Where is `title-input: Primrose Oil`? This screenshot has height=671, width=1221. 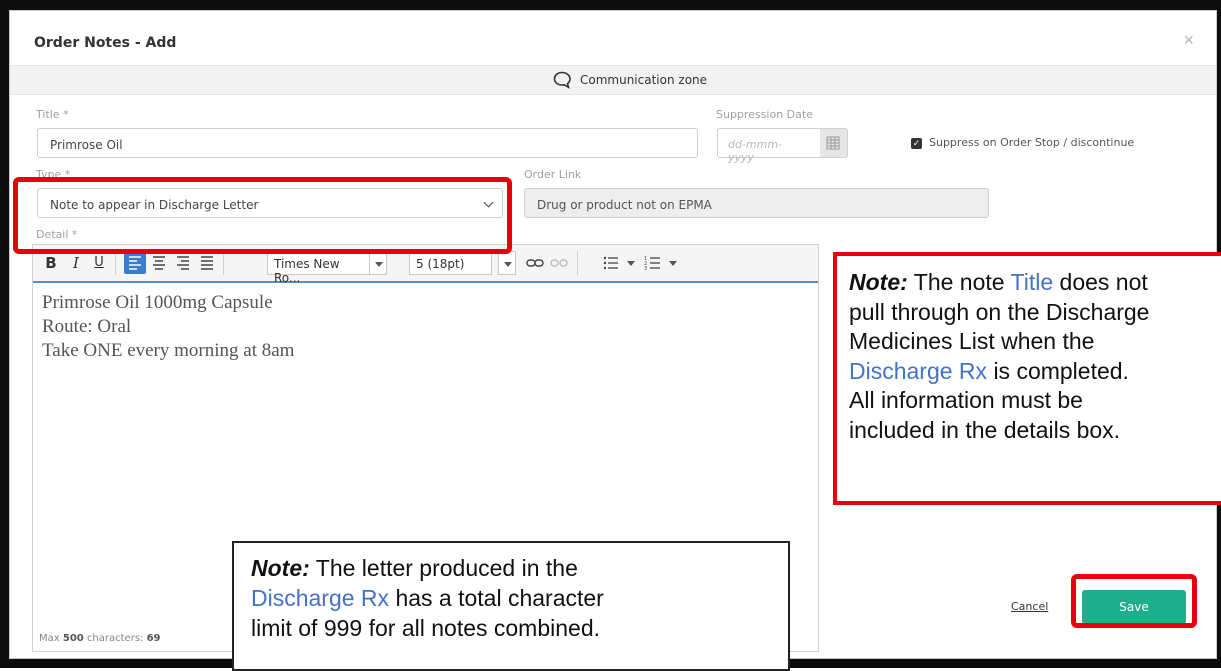
title-input: Primrose Oil is located at coordinates (367, 143).